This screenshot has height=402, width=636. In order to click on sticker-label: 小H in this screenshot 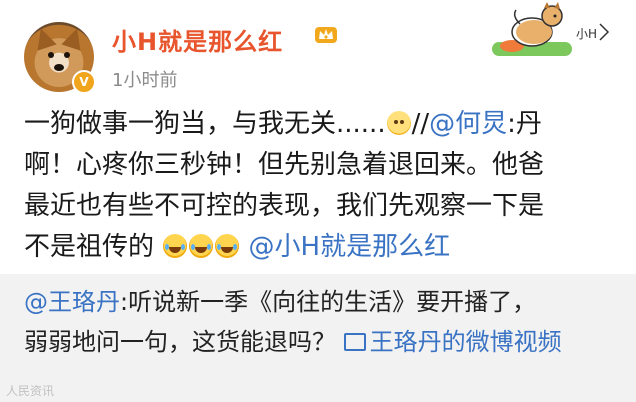, I will do `click(586, 34)`.